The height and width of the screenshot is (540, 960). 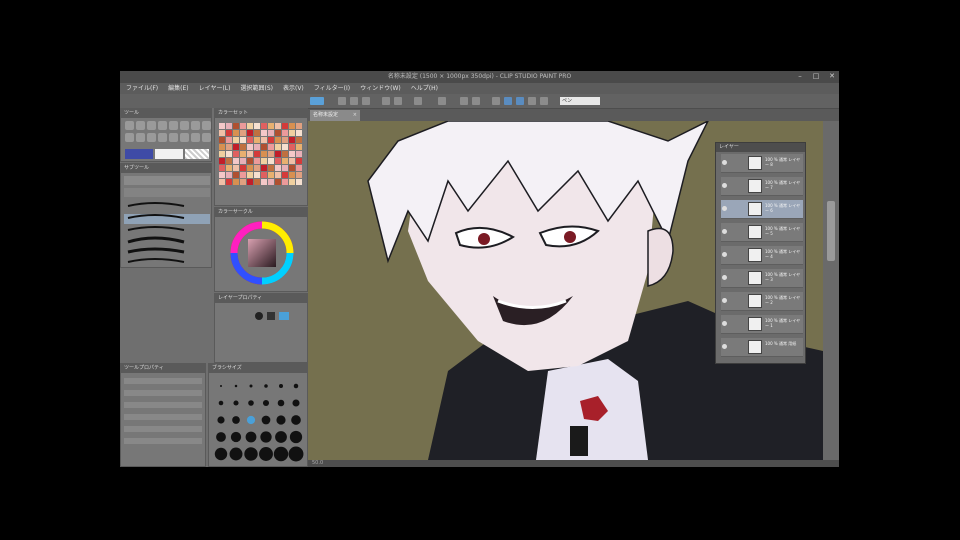 I want to click on clear-icon, so click(x=418, y=101).